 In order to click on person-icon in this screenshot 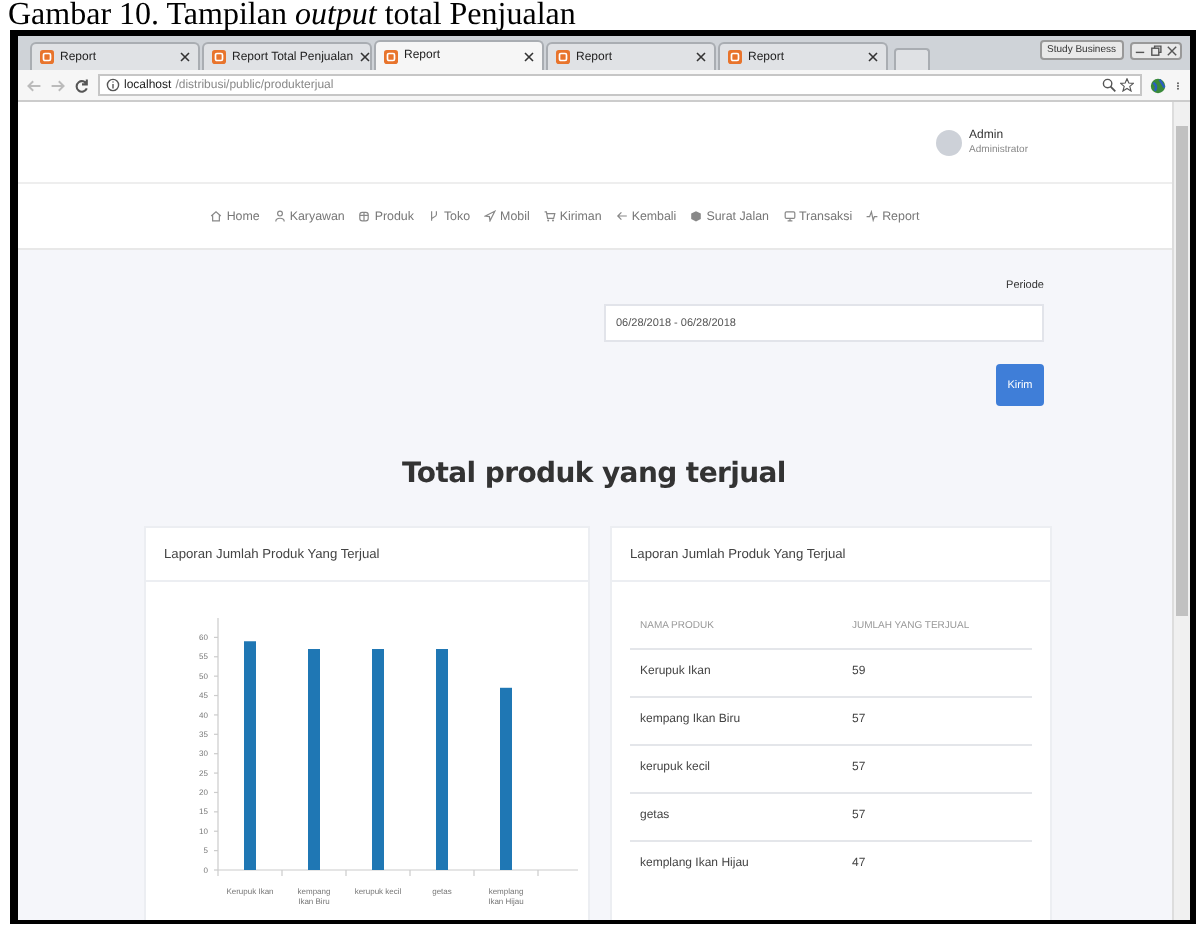, I will do `click(279, 216)`.